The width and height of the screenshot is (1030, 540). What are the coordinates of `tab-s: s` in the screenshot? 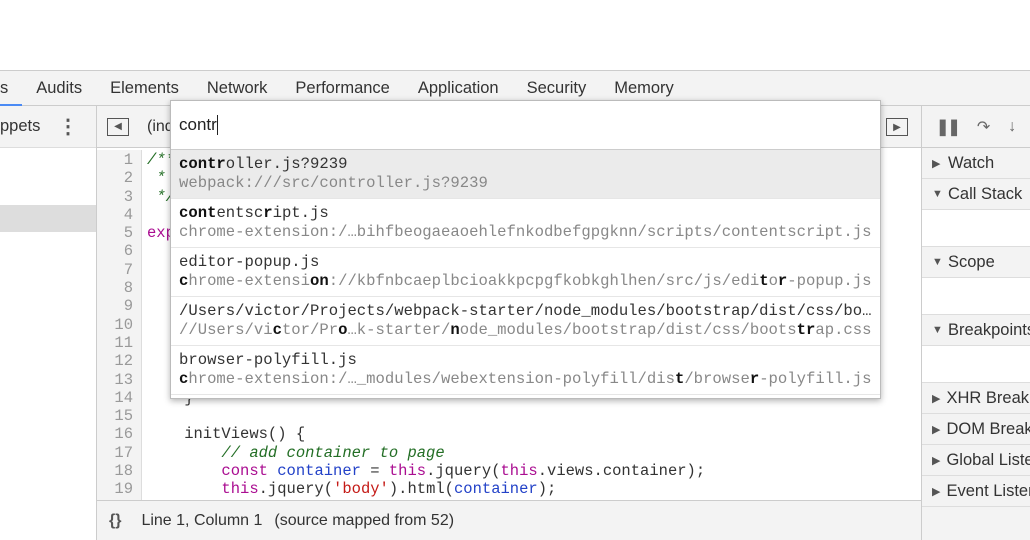 It's located at (11, 88).